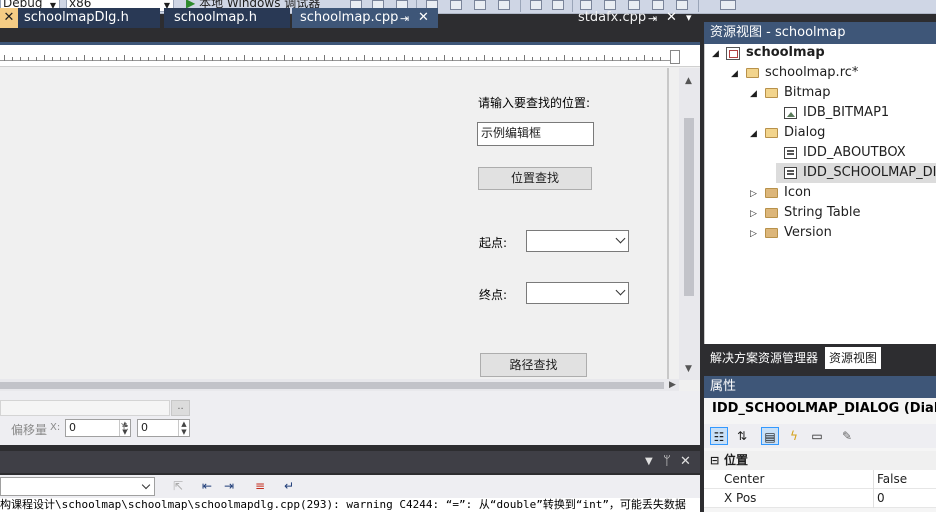 Image resolution: width=936 pixels, height=512 pixels. What do you see at coordinates (178, 486) in the screenshot?
I see `goto-location-icon: ⇱` at bounding box center [178, 486].